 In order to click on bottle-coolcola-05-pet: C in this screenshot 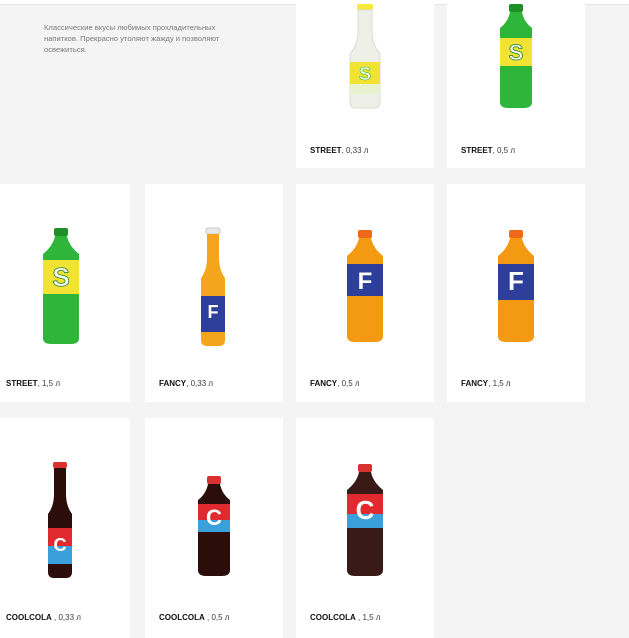, I will do `click(214, 526)`.